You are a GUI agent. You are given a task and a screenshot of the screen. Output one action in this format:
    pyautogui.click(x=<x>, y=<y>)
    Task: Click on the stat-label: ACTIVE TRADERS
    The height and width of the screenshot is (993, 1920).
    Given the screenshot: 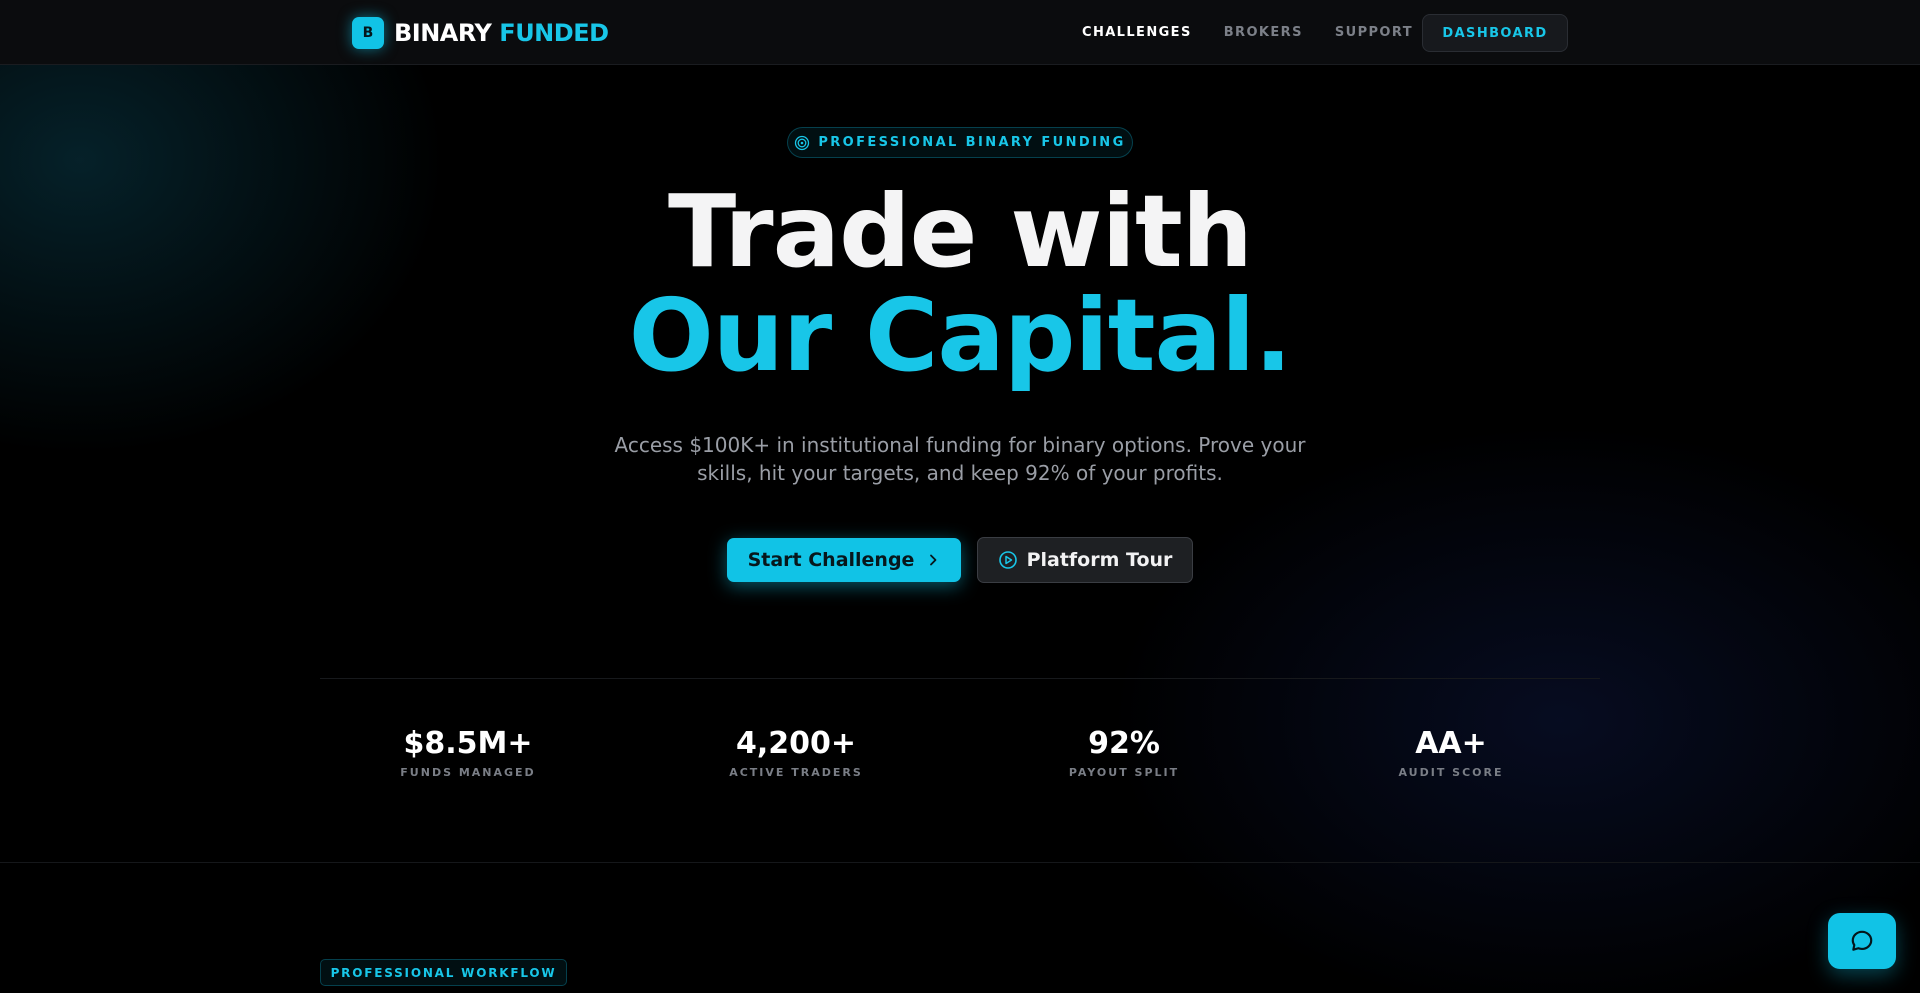 What is the action you would take?
    pyautogui.click(x=796, y=772)
    